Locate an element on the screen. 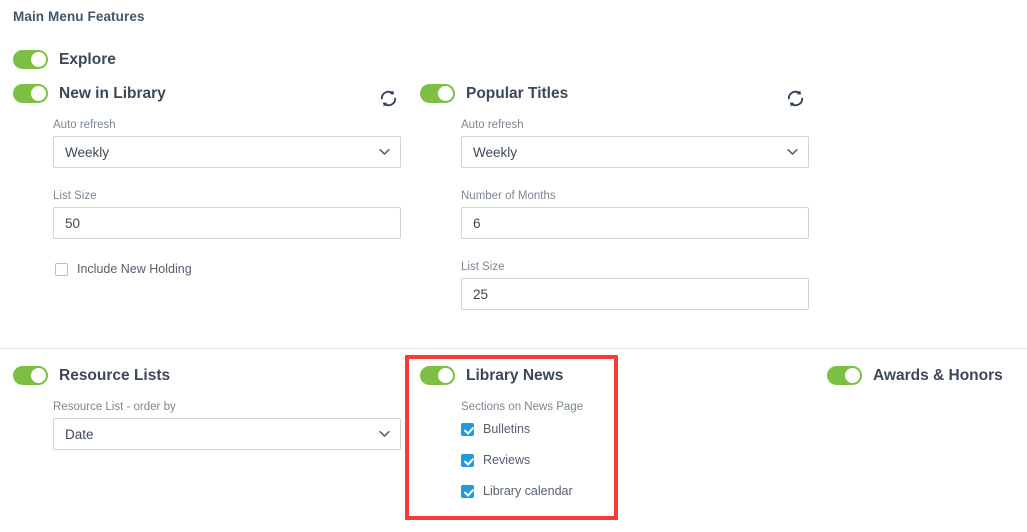 This screenshot has width=1027, height=532. include-new-holding-checkbox-row: Include New Holding is located at coordinates (123, 269).